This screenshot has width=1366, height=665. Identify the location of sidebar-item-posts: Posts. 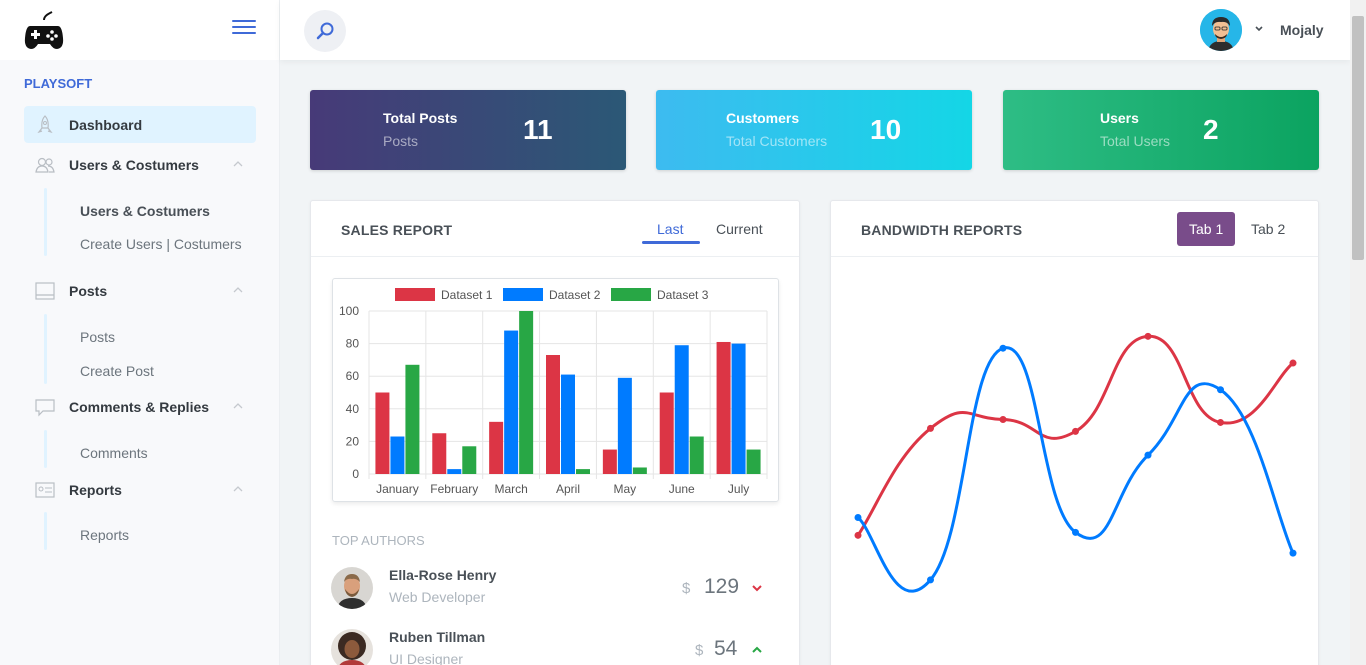
(140, 290).